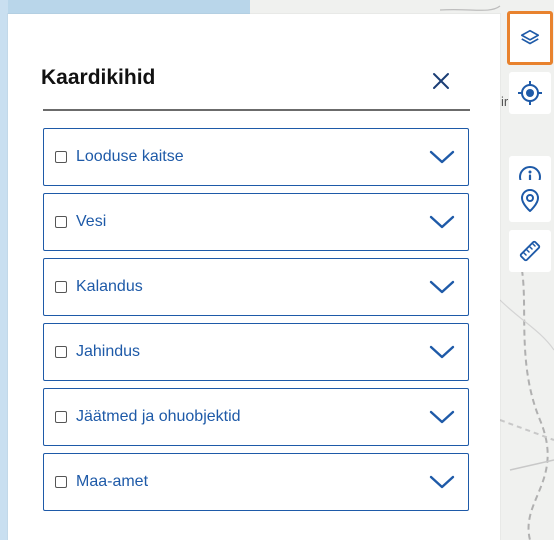  Describe the element at coordinates (256, 157) in the screenshot. I see `layer-item-looduse-kaitse: Looduse kaitse` at that location.